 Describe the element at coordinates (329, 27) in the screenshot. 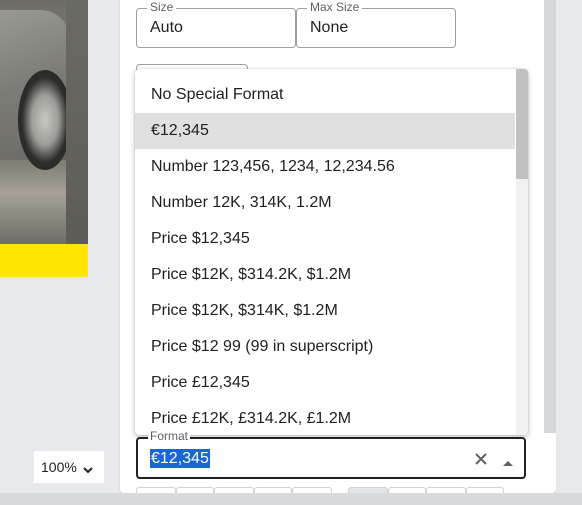

I see `max-size-value: None` at that location.